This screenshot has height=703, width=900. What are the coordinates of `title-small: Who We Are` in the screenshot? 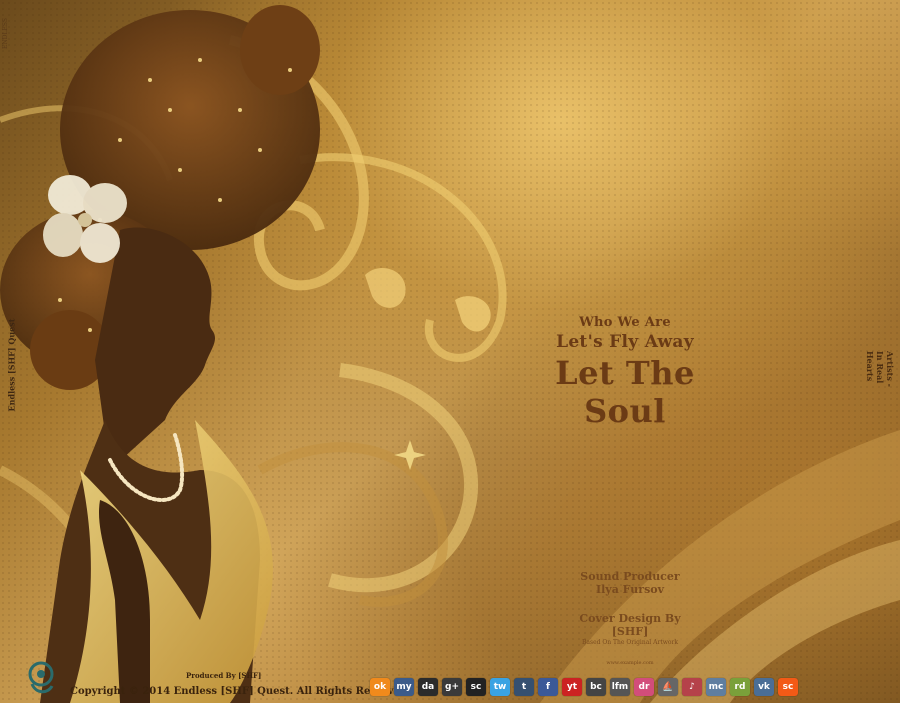 It's located at (625, 322).